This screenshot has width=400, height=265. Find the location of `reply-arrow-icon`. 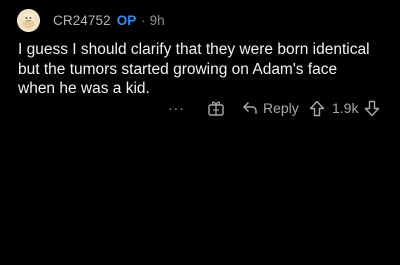

reply-arrow-icon is located at coordinates (250, 108).